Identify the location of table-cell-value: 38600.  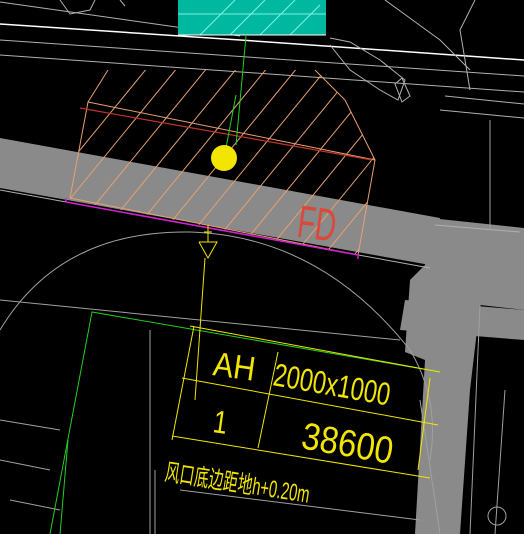
(347, 444).